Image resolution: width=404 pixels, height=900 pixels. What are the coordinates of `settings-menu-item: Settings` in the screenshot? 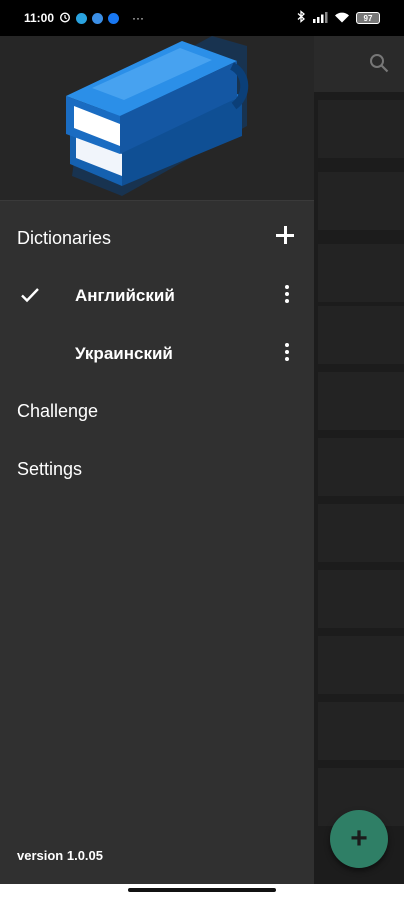 It's located at (157, 469).